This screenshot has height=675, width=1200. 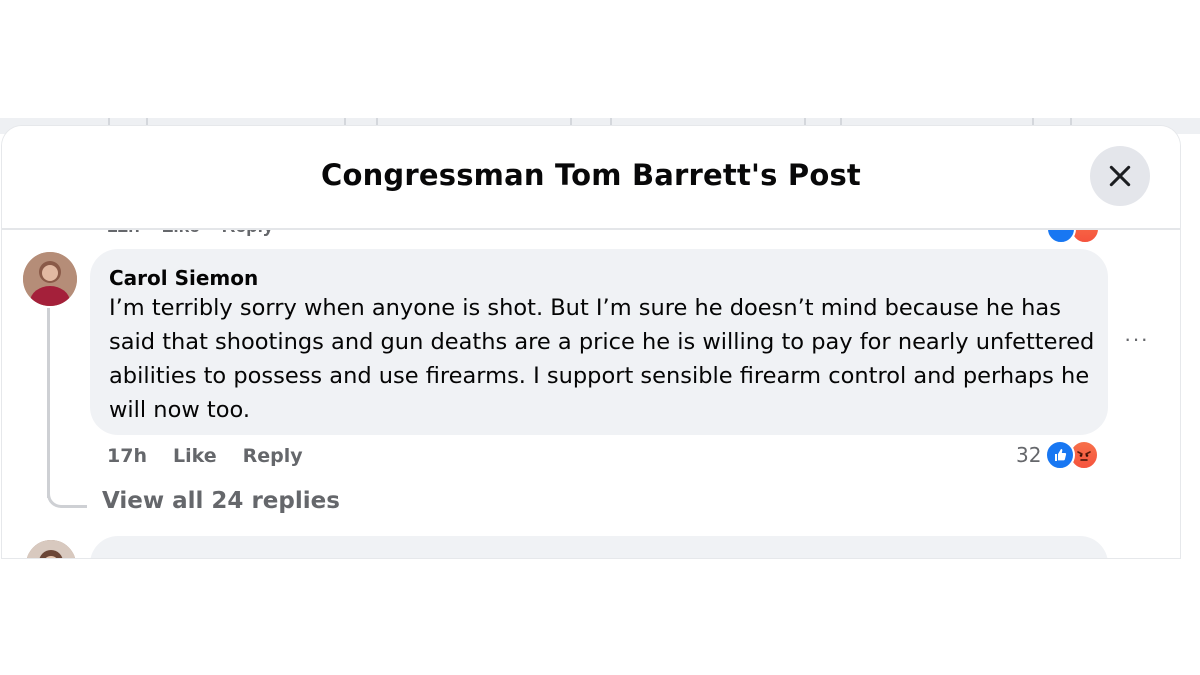 I want to click on next-comment-bubble, so click(x=599, y=547).